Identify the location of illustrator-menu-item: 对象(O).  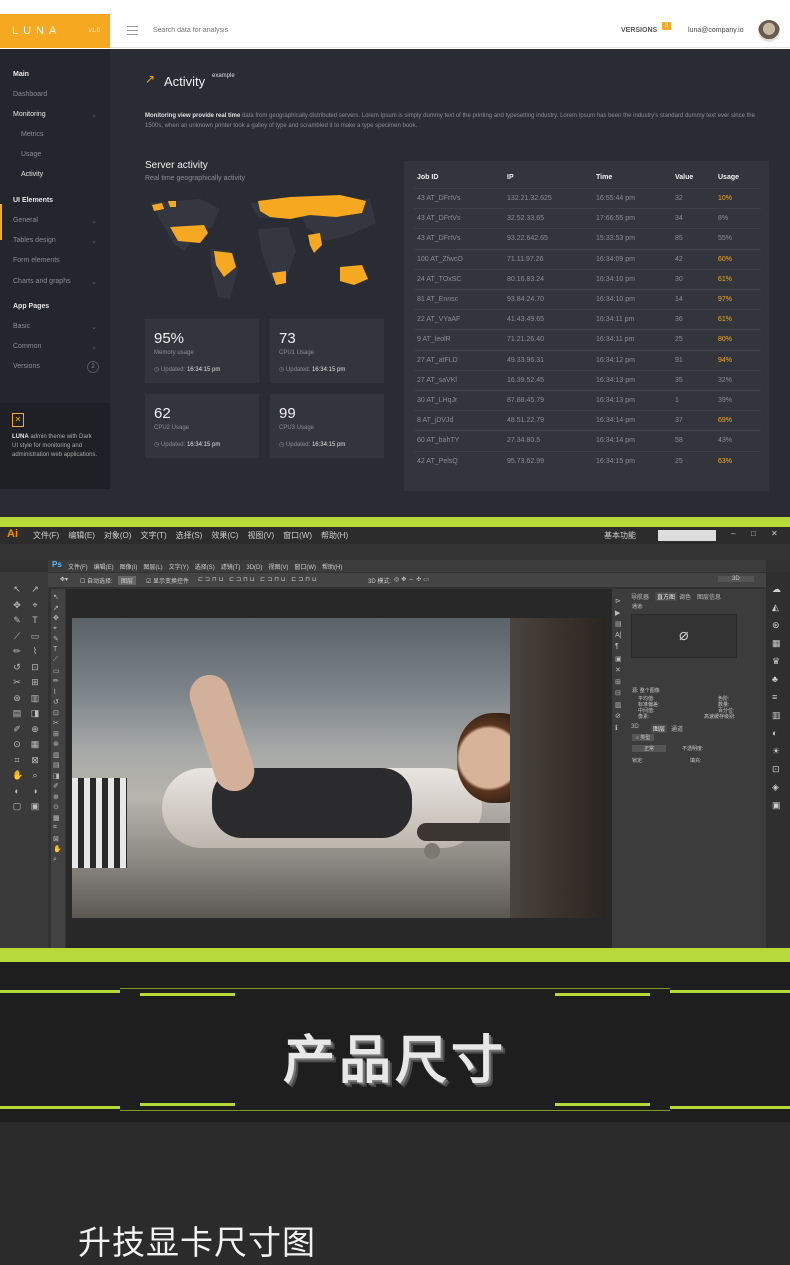
(118, 535).